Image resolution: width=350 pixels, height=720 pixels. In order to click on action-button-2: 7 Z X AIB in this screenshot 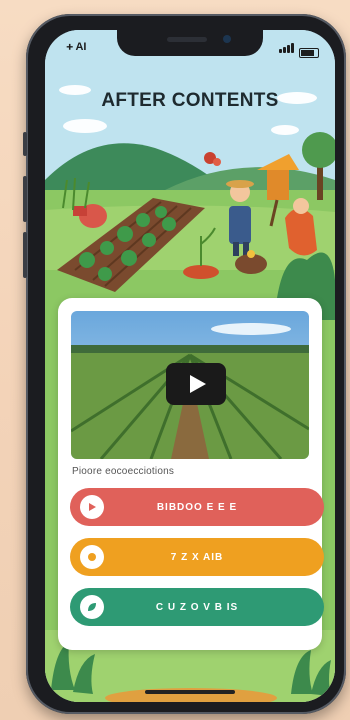, I will do `click(197, 557)`.